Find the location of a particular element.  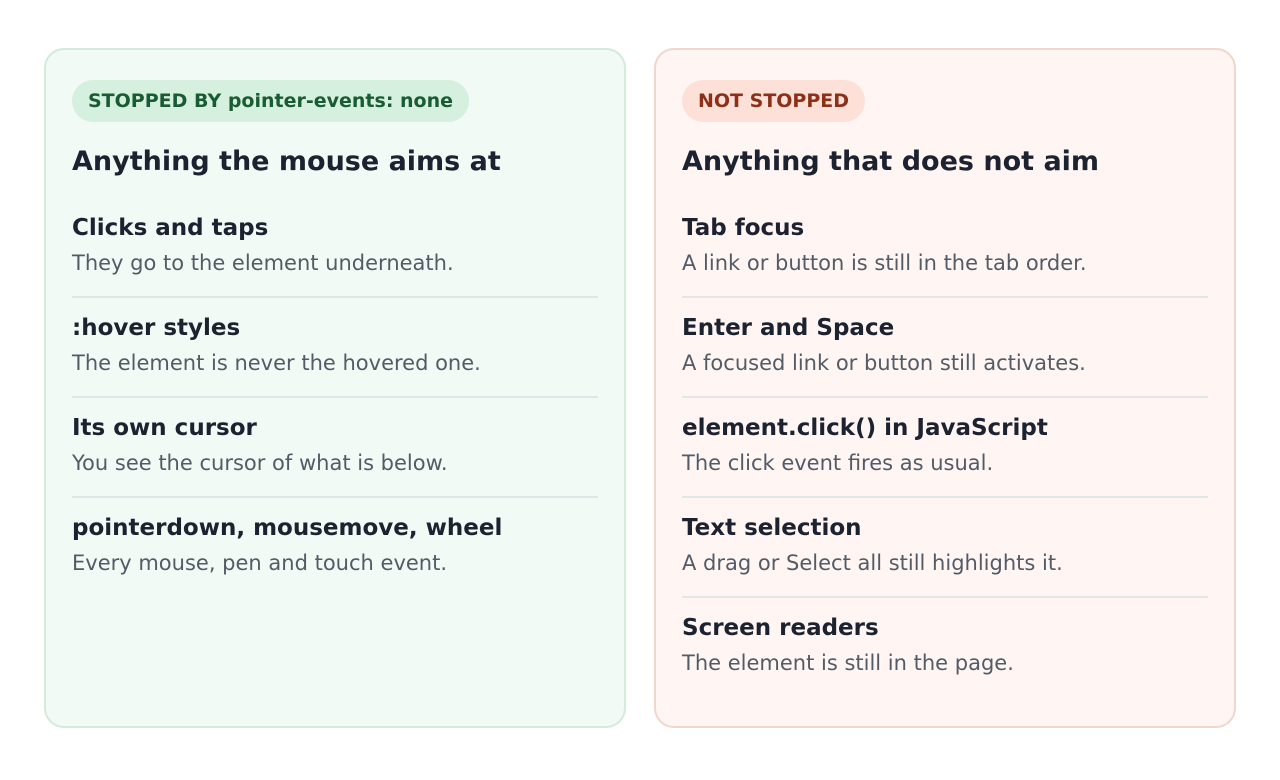

item-title: pointerdown, mousemove, wheel is located at coordinates (287, 528).